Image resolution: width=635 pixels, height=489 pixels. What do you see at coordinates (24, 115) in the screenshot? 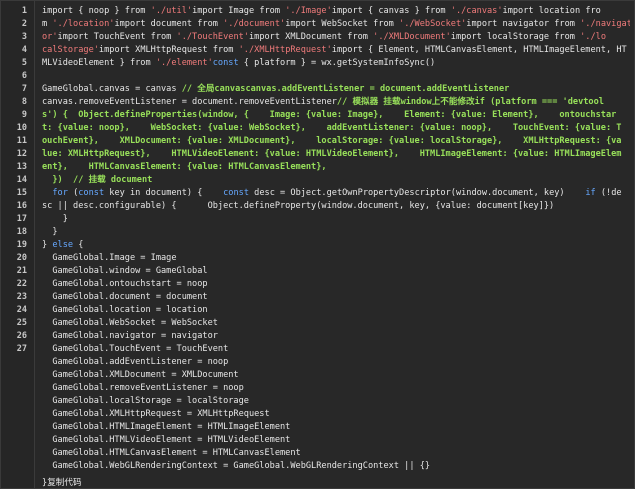
I see `line-number: 9` at bounding box center [24, 115].